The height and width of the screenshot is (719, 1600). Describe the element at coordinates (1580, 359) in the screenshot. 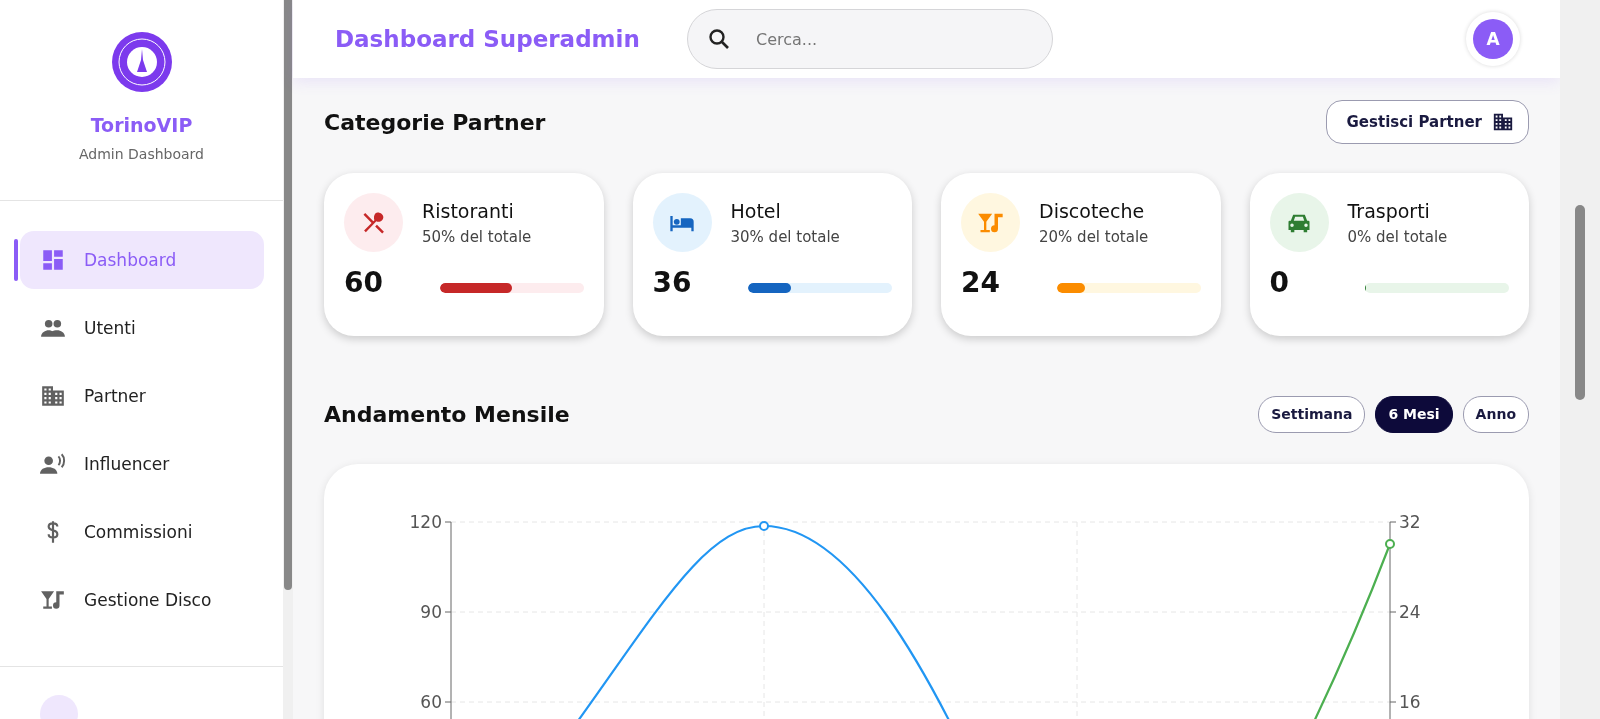

I see `page-scrollbar` at that location.